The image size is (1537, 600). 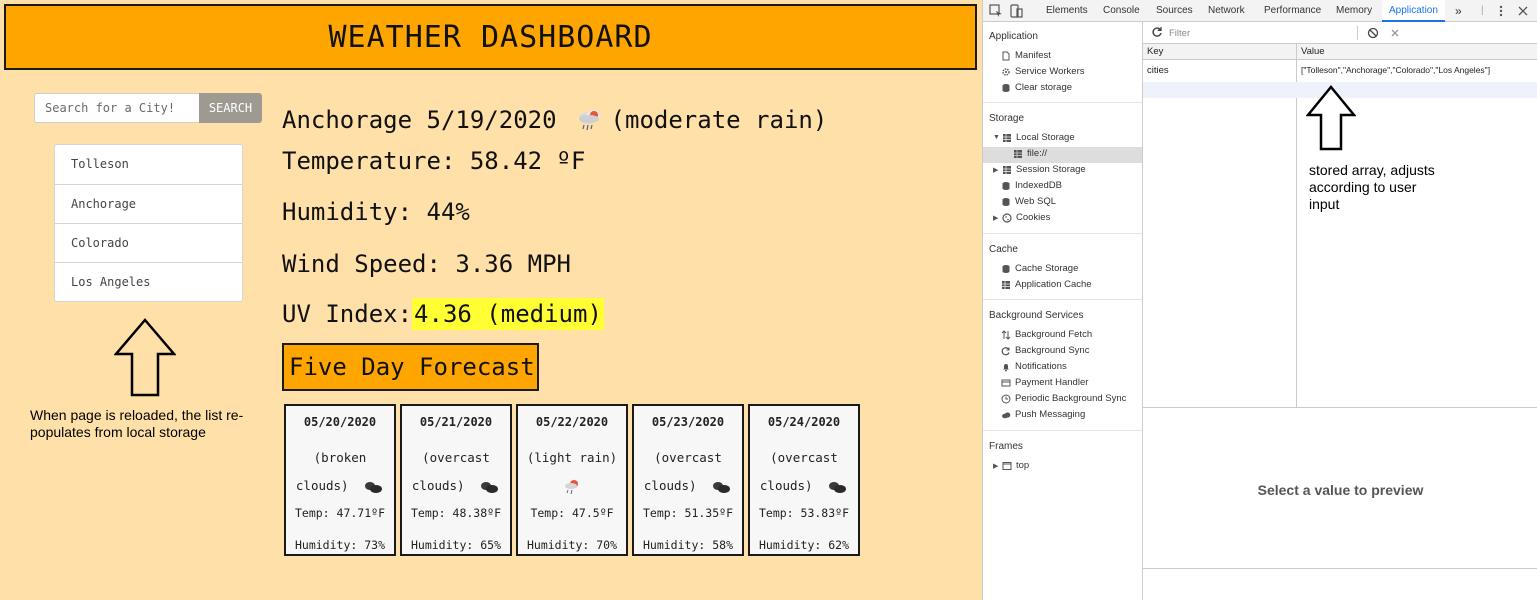 I want to click on sidebar-header-cache: Cache, so click(x=1003, y=249).